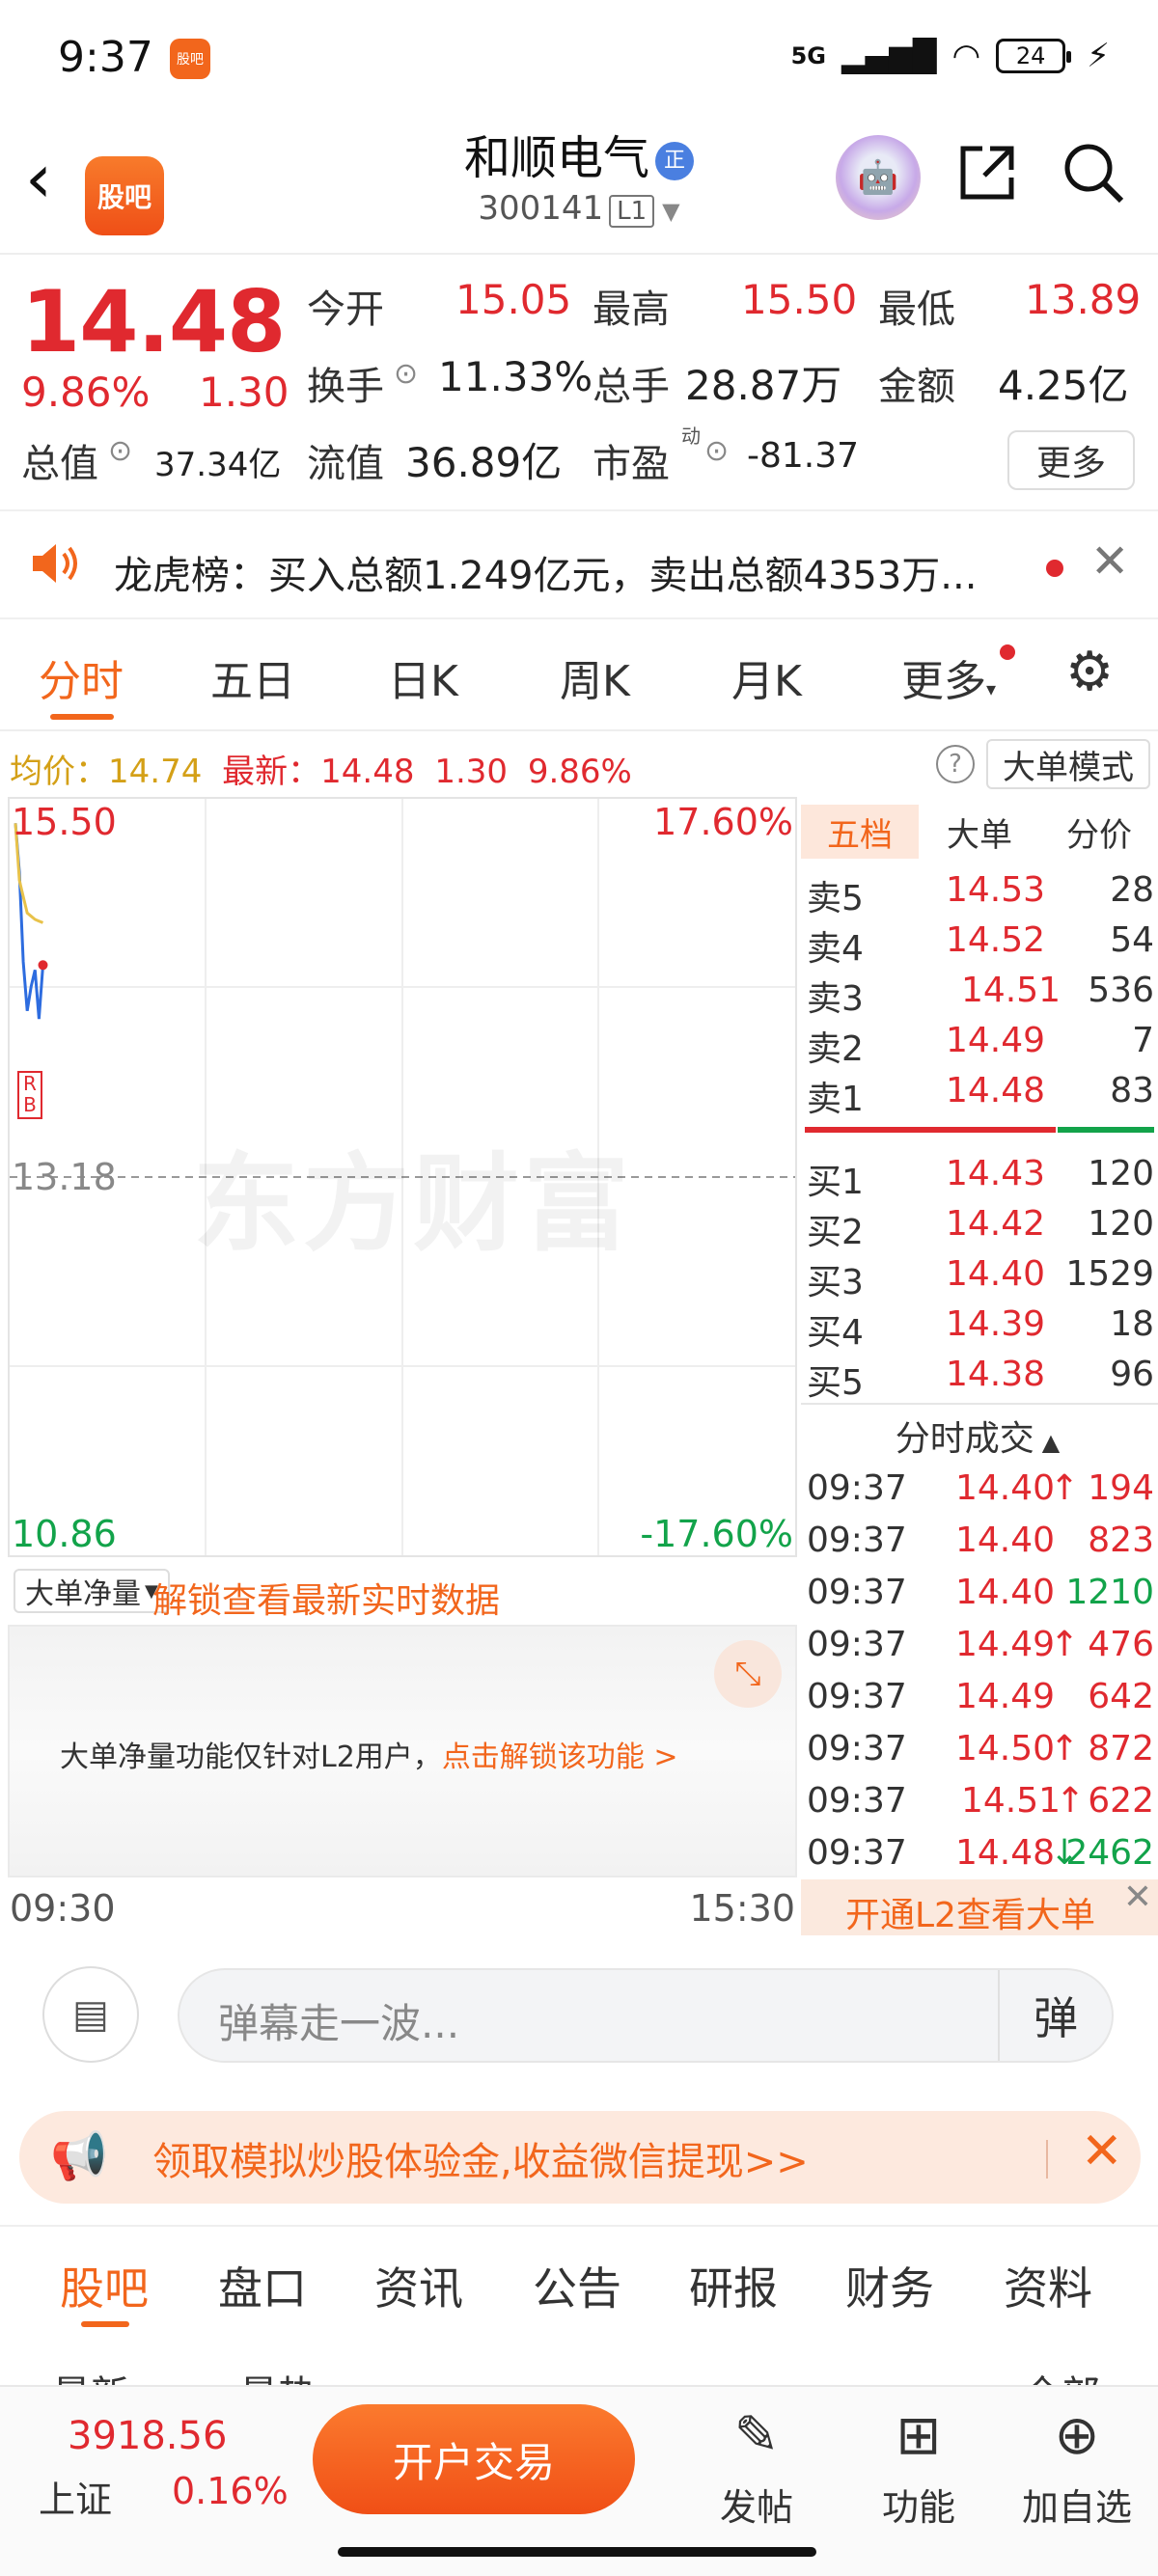  Describe the element at coordinates (889, 2286) in the screenshot. I see `tab-financials: 财务` at that location.